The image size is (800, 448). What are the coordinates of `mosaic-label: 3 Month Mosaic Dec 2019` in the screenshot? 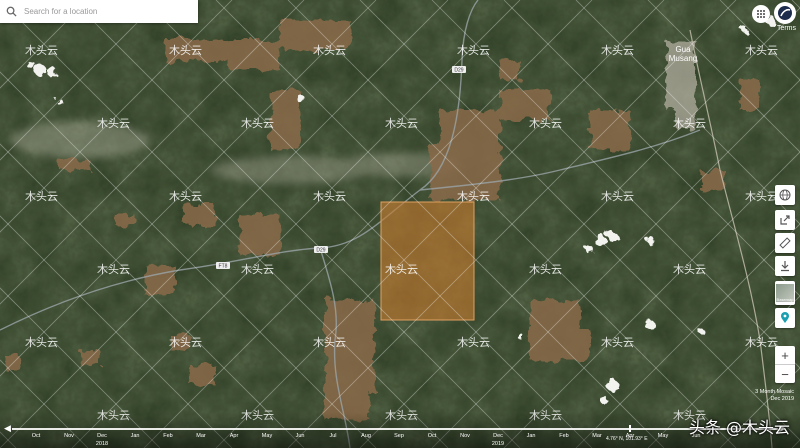 It's located at (774, 396).